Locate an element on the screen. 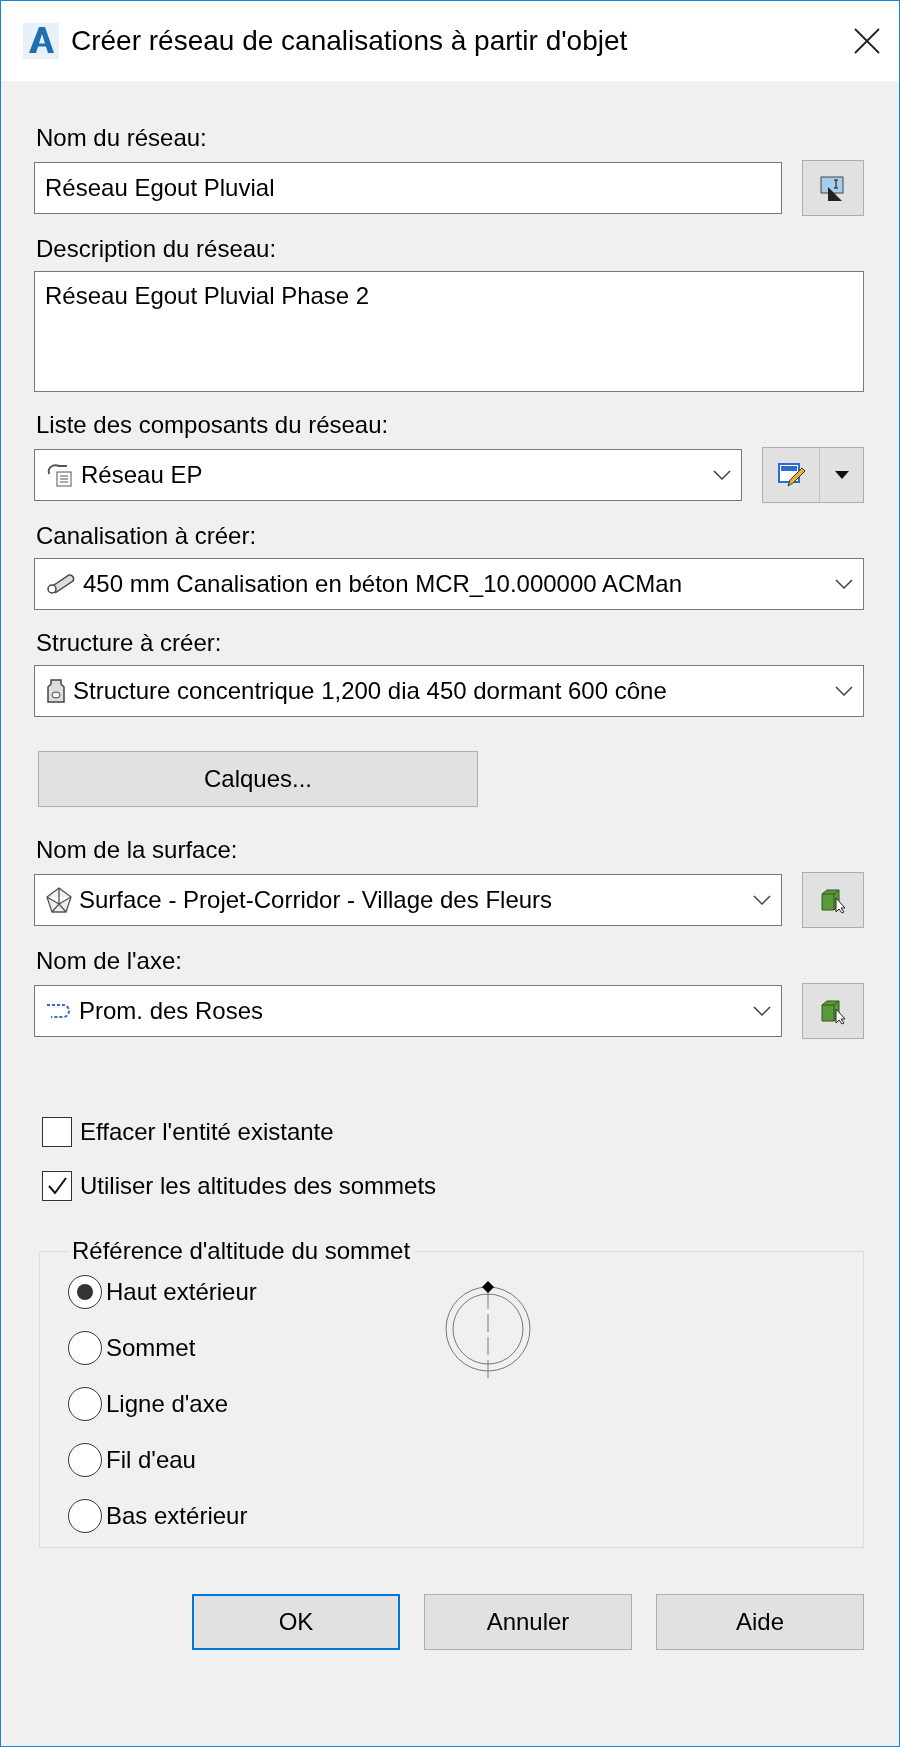 The width and height of the screenshot is (900, 1747). radio-label: Ligne d'axe is located at coordinates (167, 1404).